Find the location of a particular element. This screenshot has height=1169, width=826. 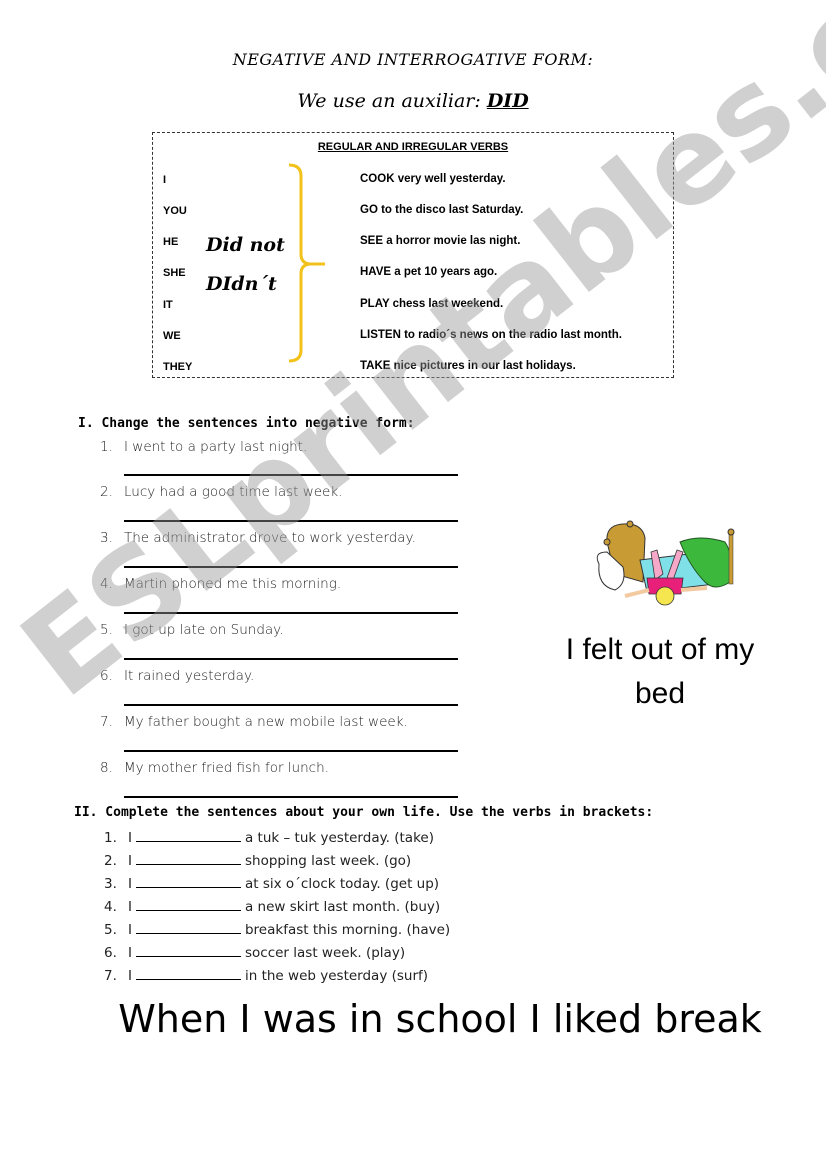

verb-sentence: SEE a horror movie las night. is located at coordinates (440, 241).